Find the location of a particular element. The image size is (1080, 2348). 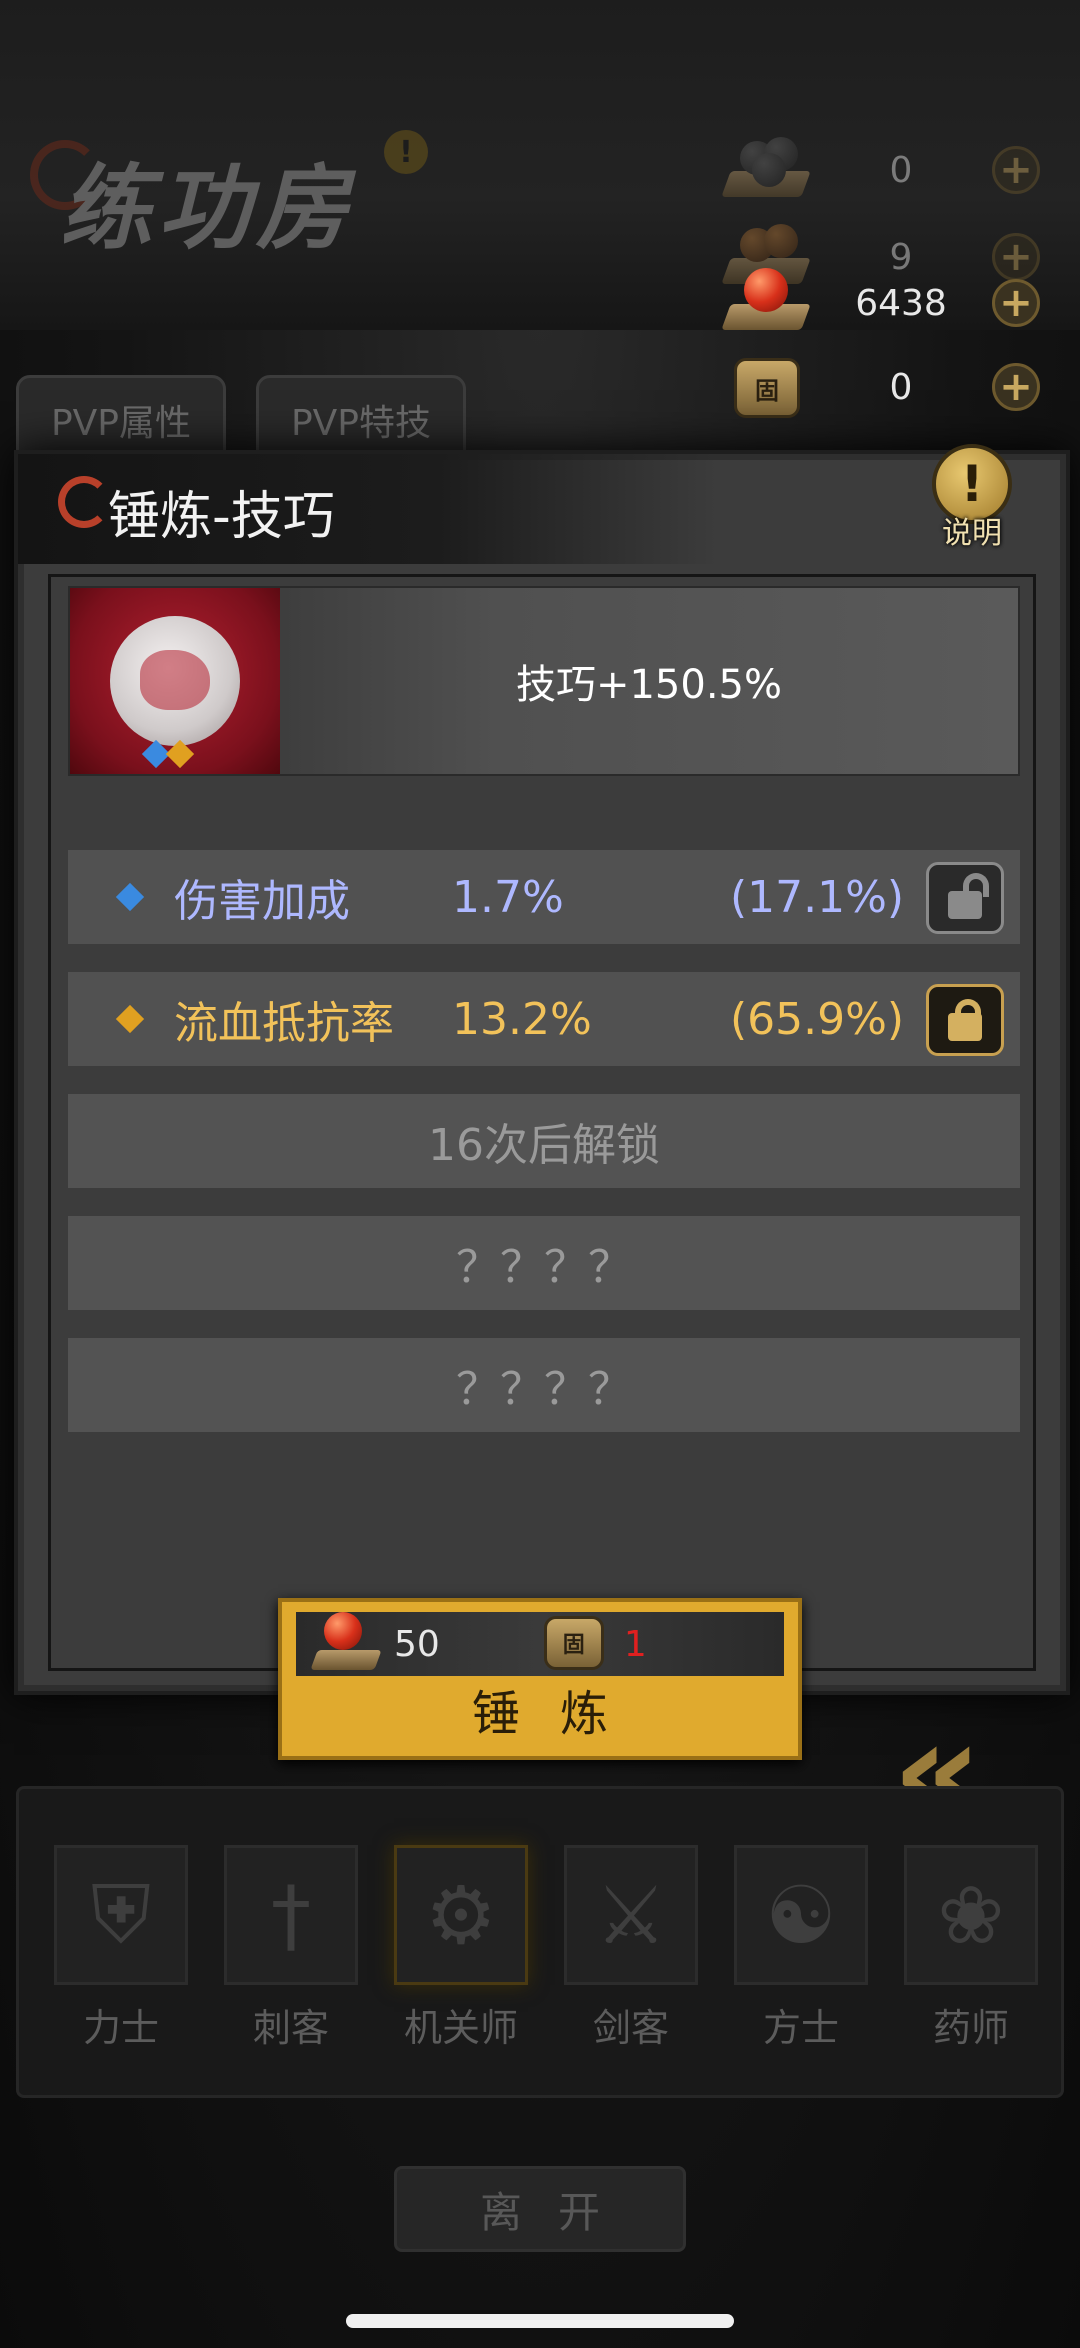

skill-card: 技巧+150.5% is located at coordinates (544, 681).